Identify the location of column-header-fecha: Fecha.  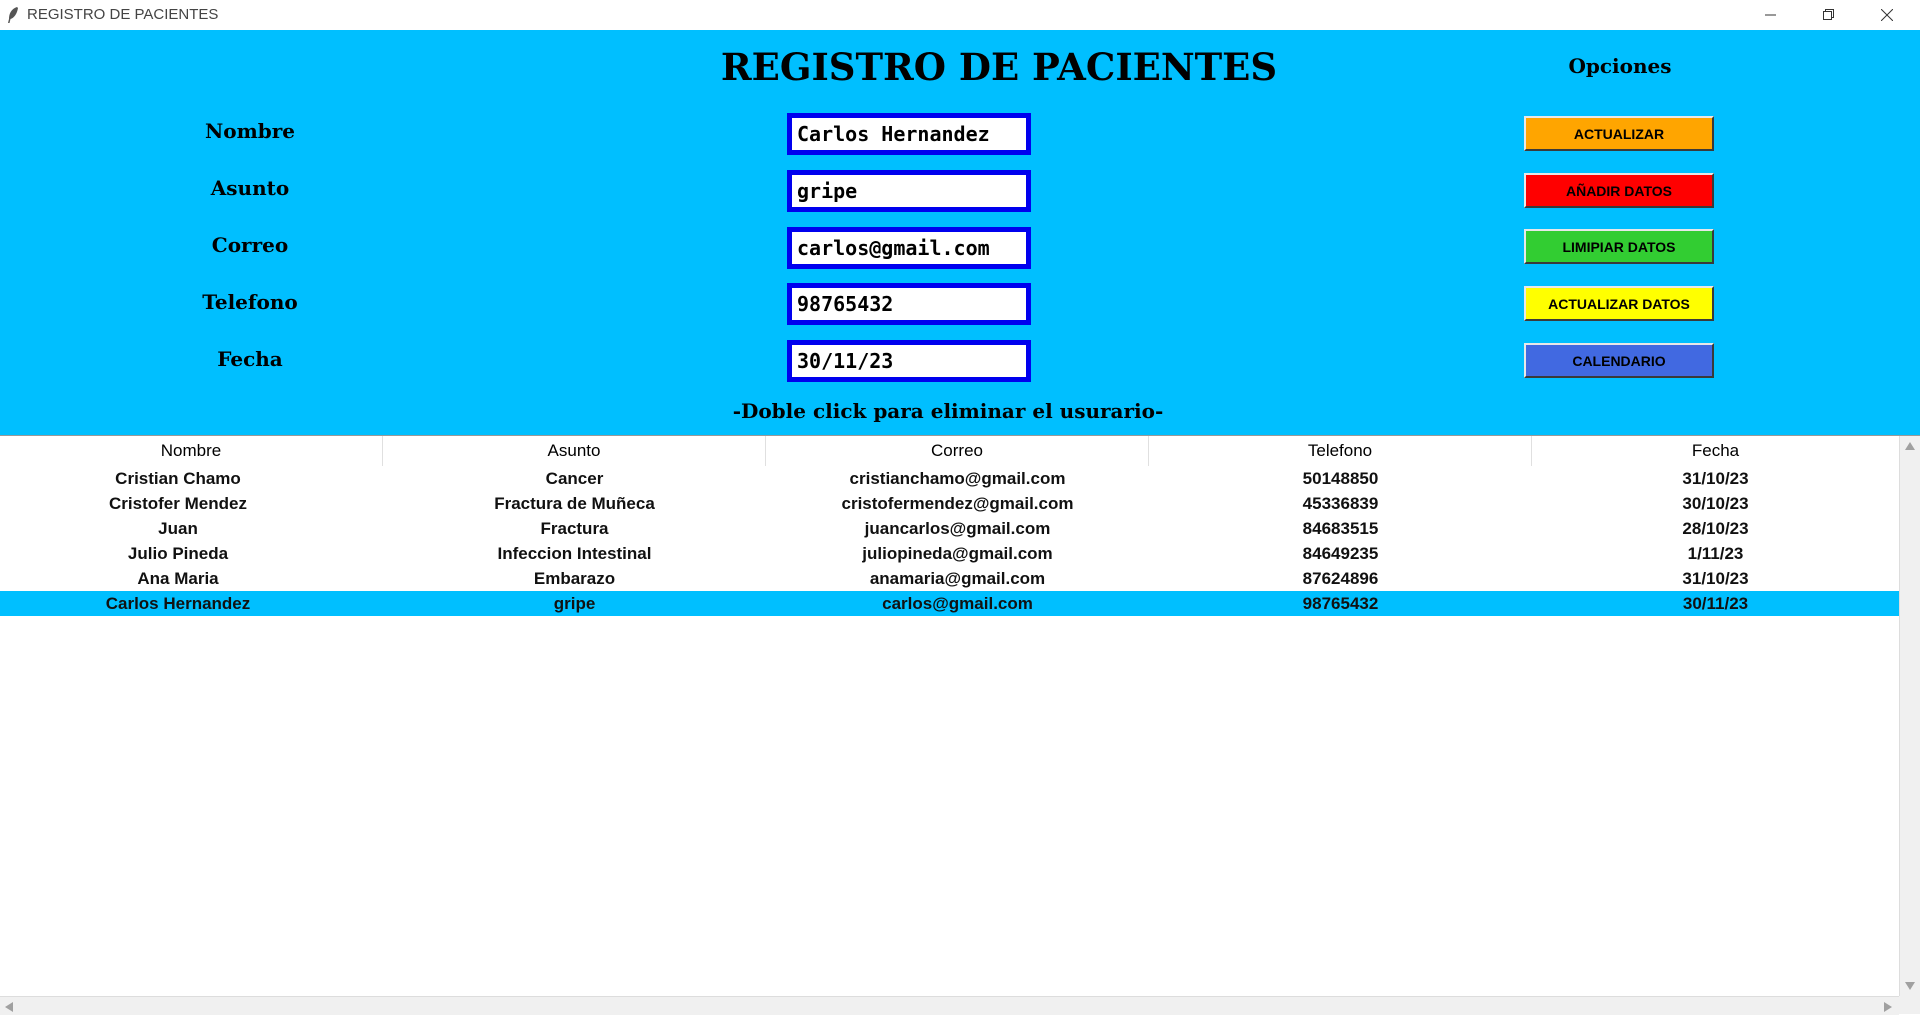
(1715, 451).